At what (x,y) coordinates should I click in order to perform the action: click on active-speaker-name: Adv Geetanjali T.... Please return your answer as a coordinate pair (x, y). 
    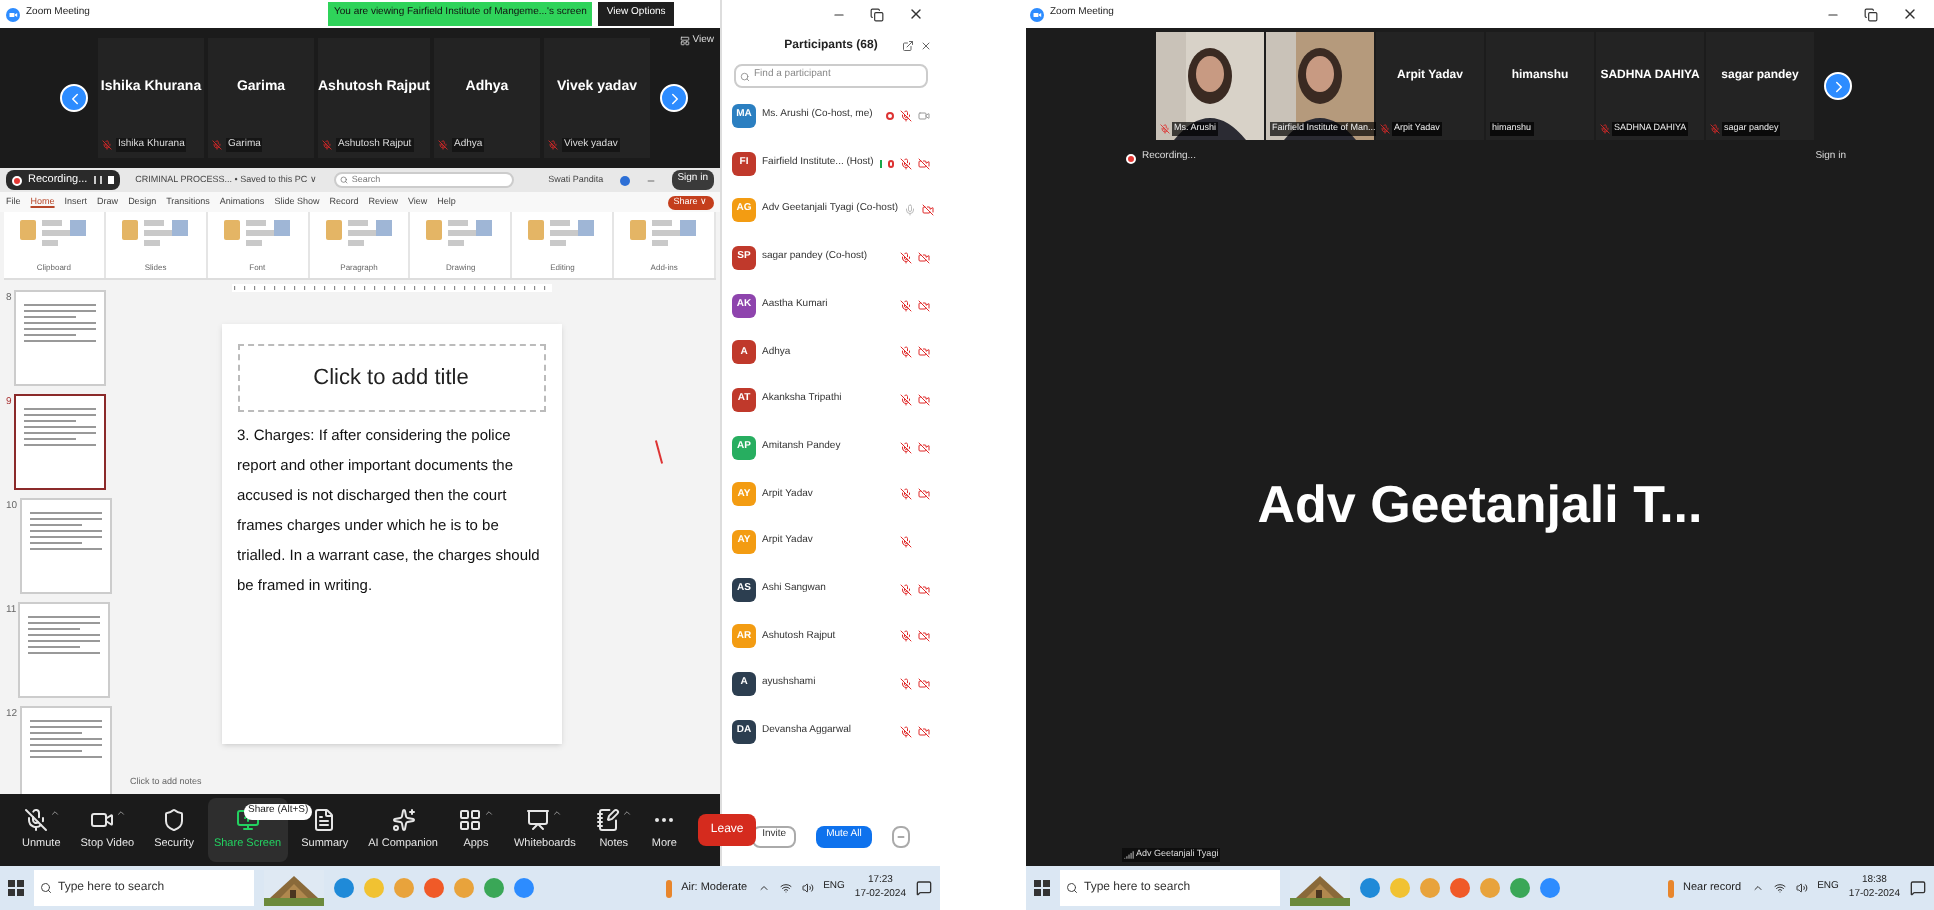
    Looking at the image, I should click on (1480, 505).